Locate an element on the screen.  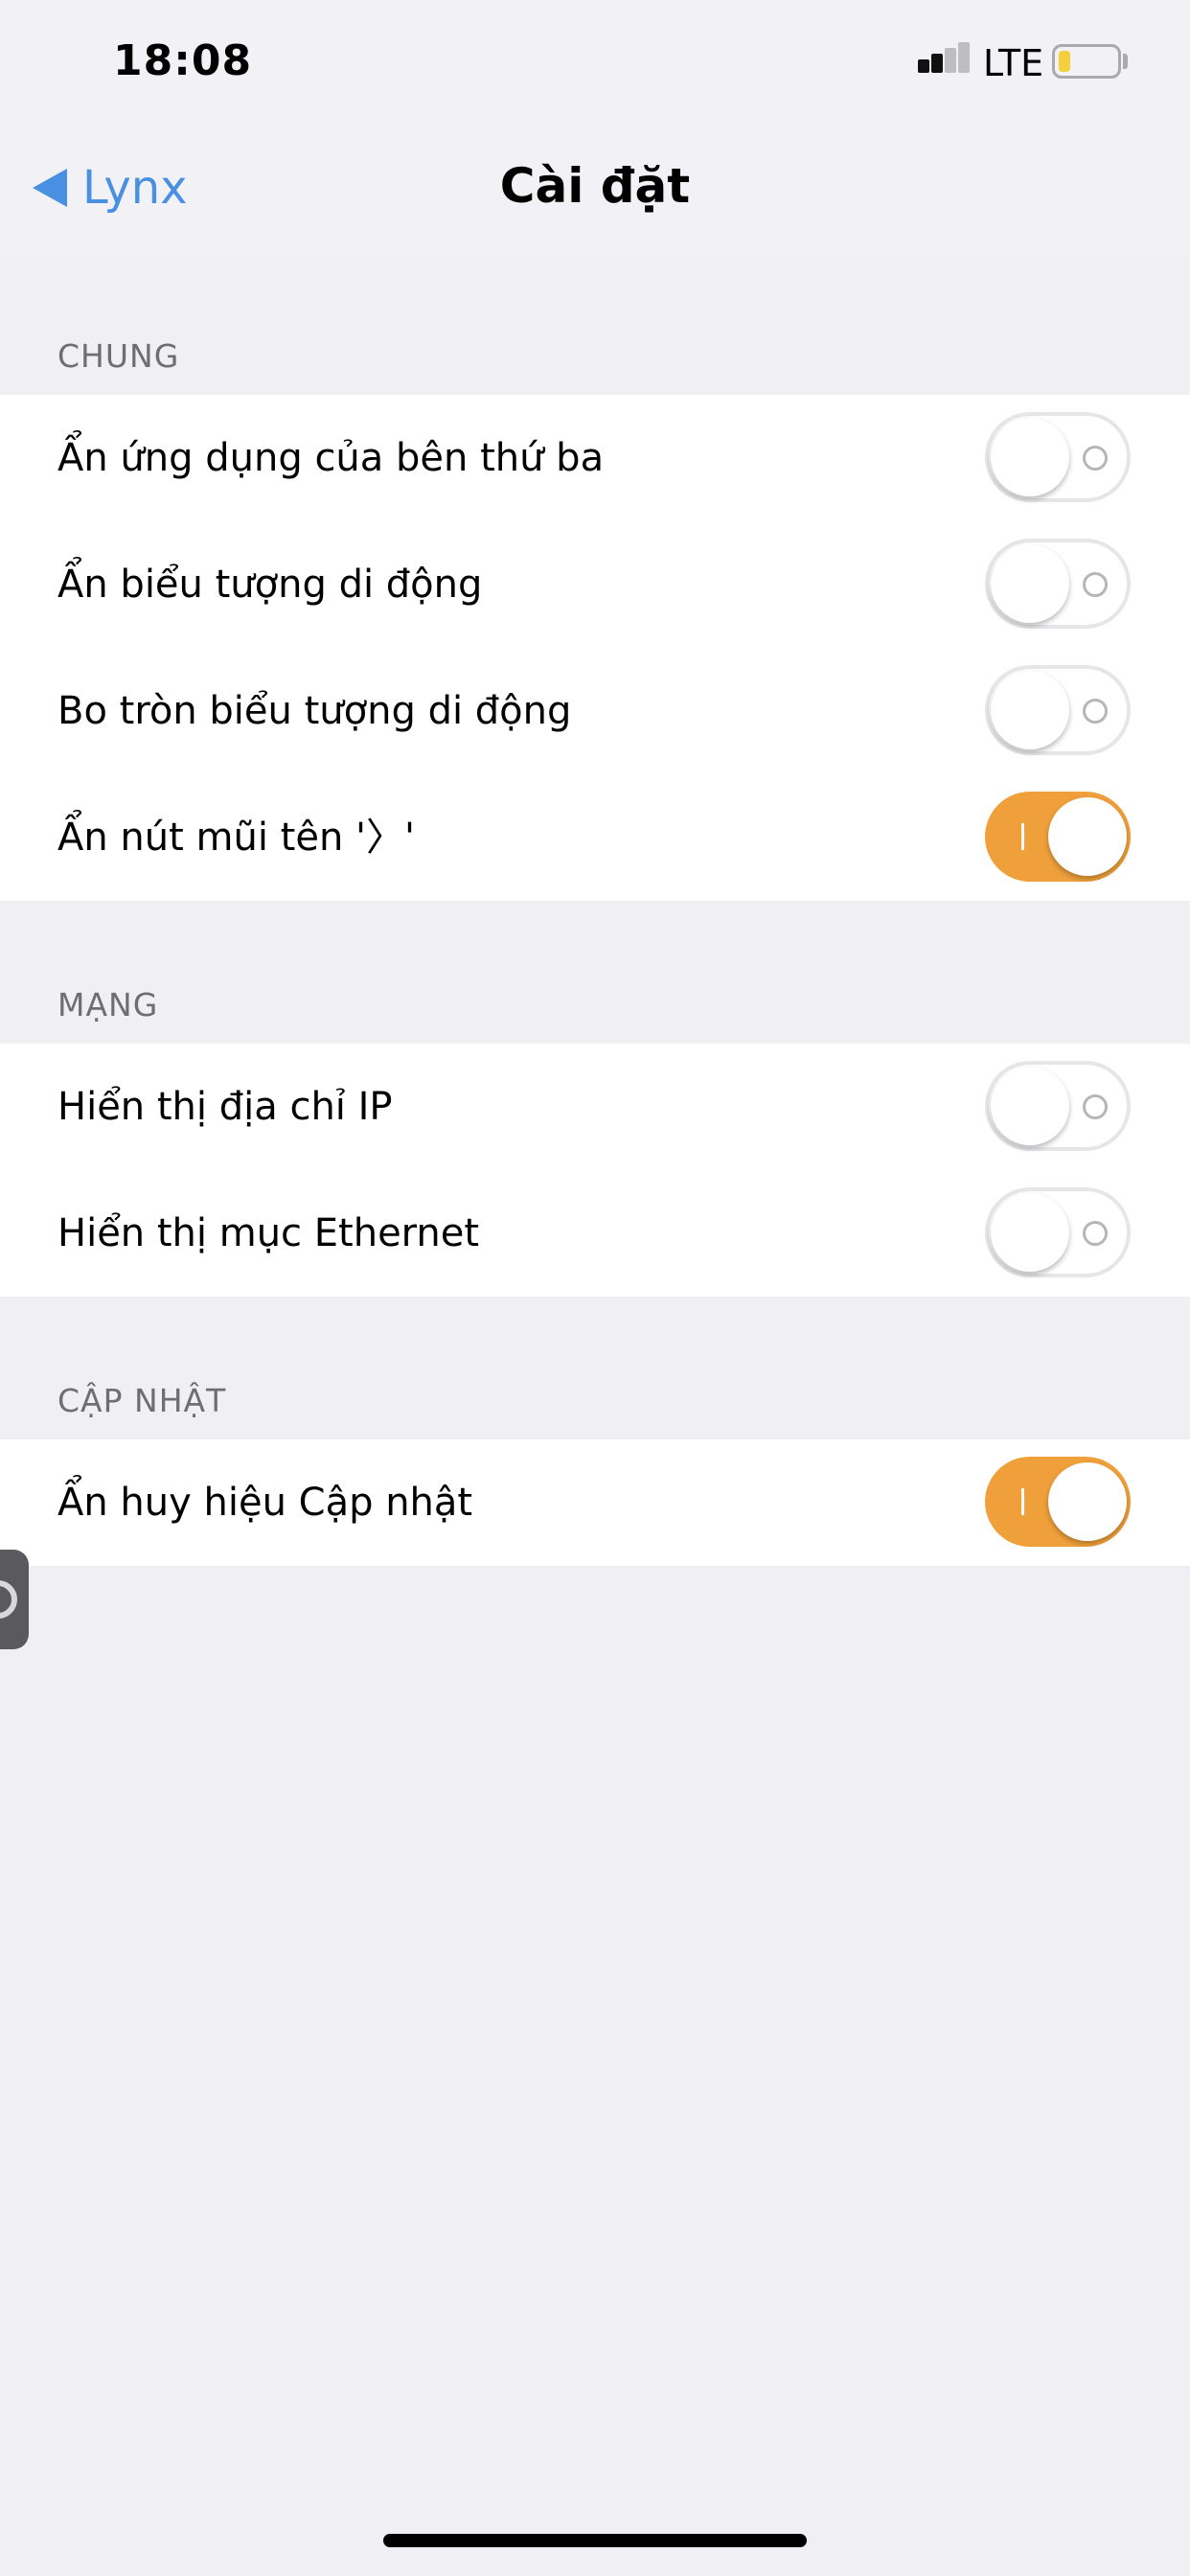
setting-label: Ẩn ứng dụng của bên thứ ba is located at coordinates (331, 458).